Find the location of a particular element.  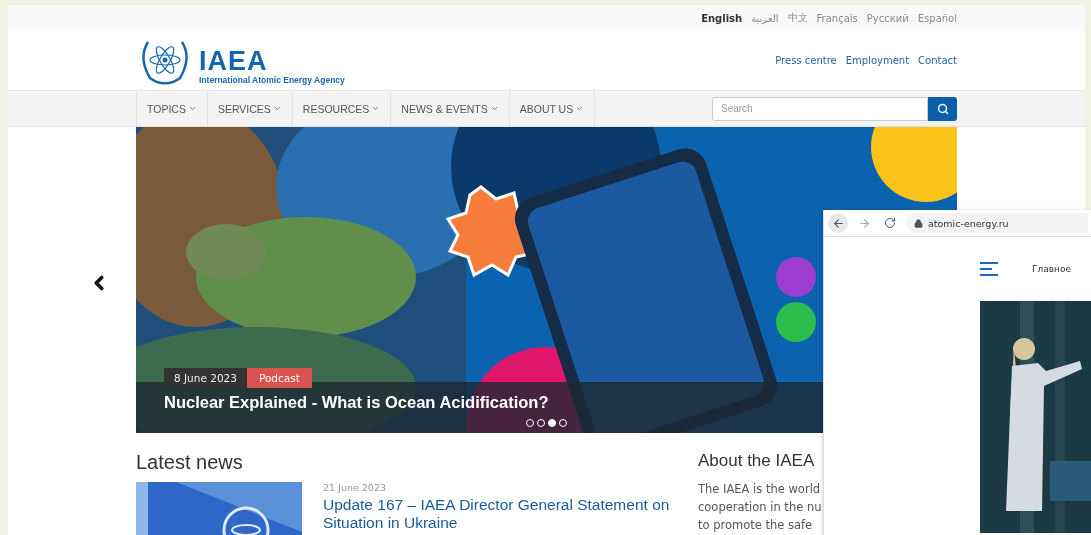

nav-menu-item: SERVICES is located at coordinates (249, 108).